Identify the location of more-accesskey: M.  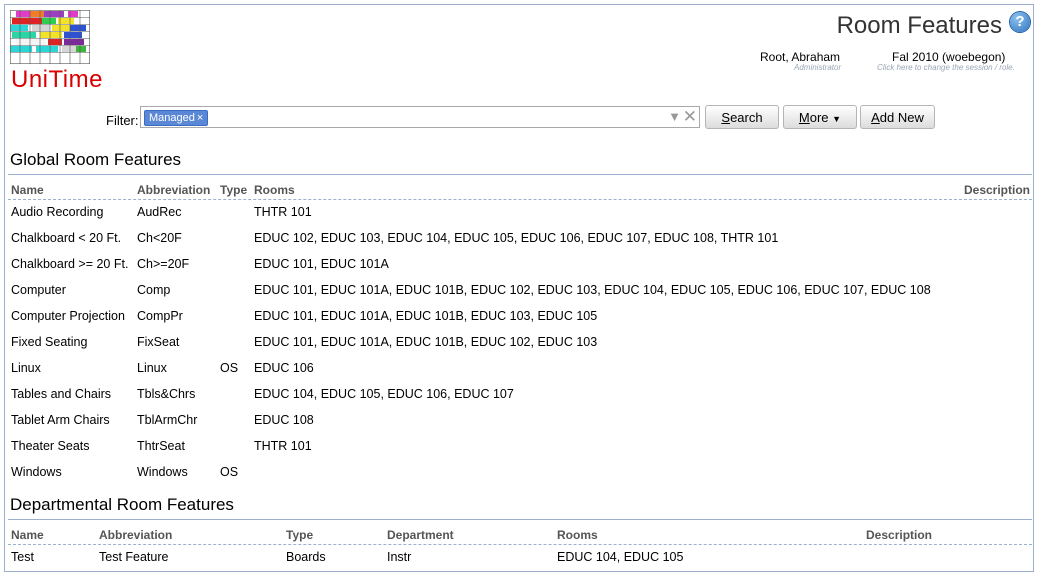
(804, 117).